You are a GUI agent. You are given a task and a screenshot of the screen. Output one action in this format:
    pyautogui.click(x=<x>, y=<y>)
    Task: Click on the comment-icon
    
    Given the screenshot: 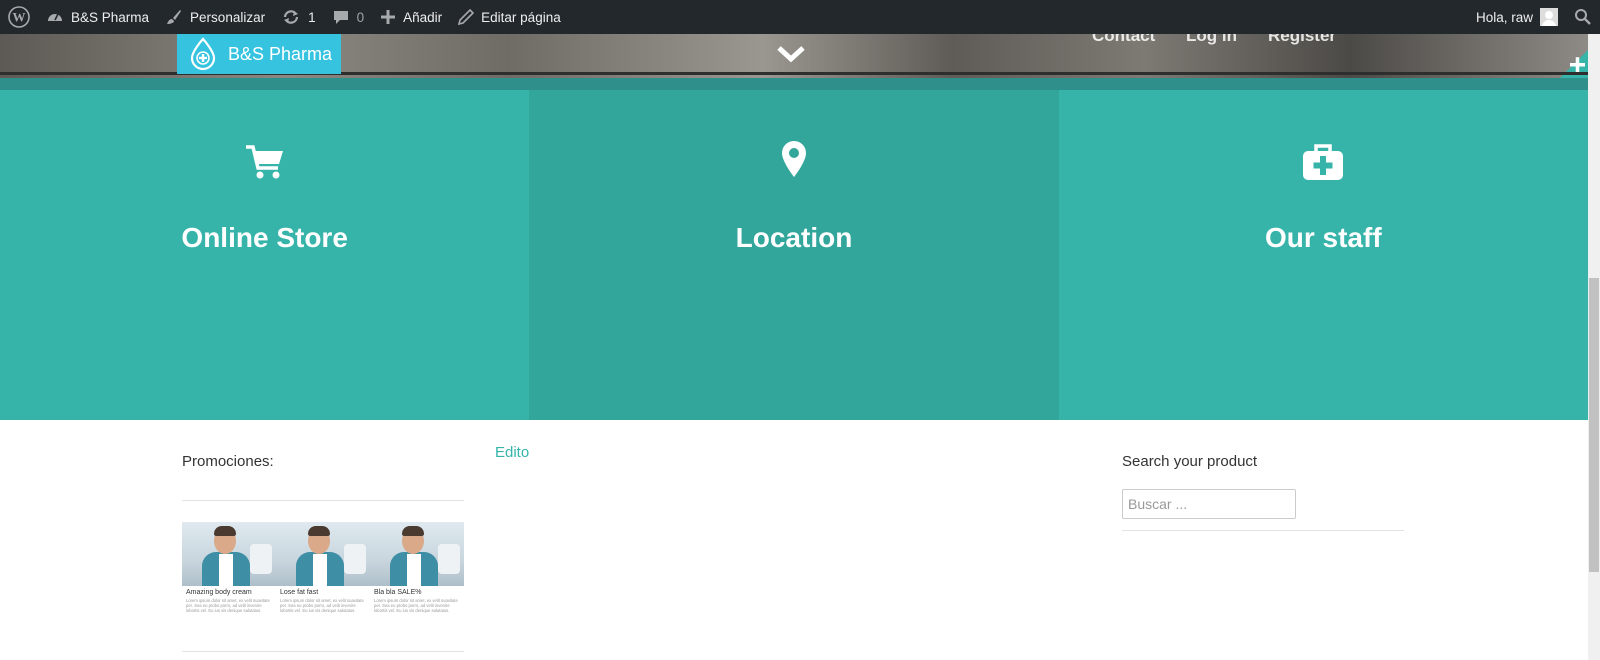 What is the action you would take?
    pyautogui.click(x=340, y=17)
    